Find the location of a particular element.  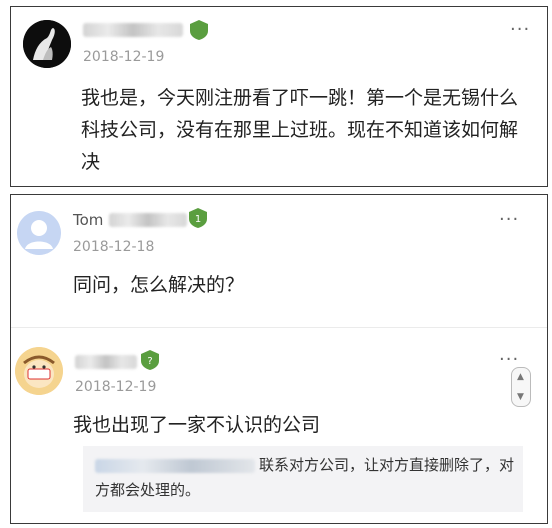

silhouette-icon is located at coordinates (47, 44).